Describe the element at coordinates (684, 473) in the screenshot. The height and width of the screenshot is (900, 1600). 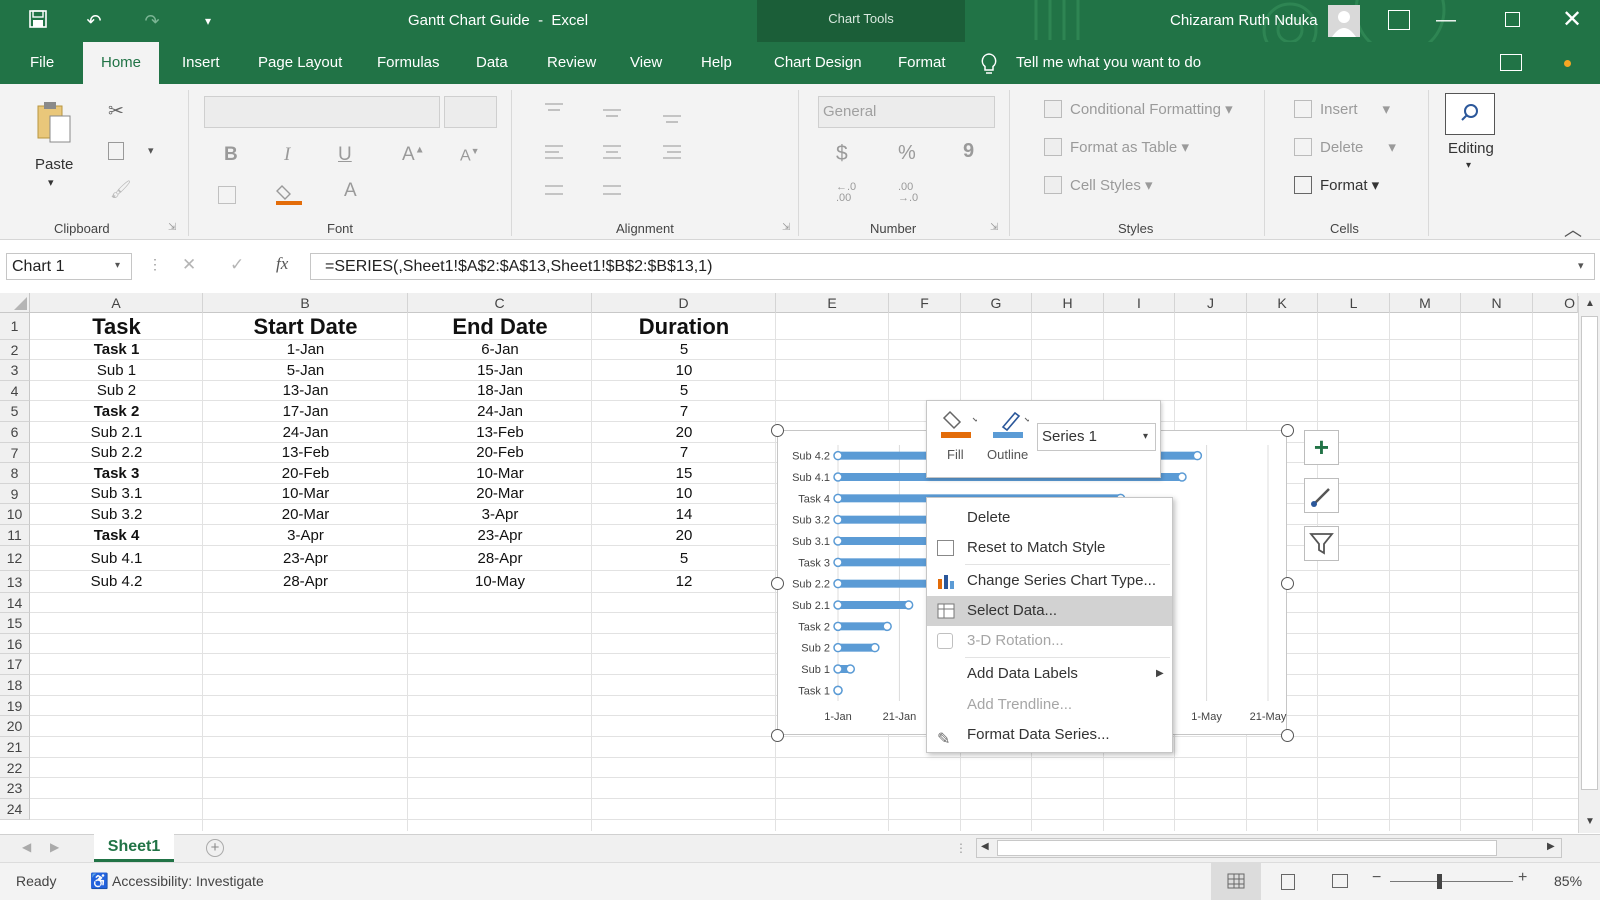
I see `cell-duration: 15` at that location.